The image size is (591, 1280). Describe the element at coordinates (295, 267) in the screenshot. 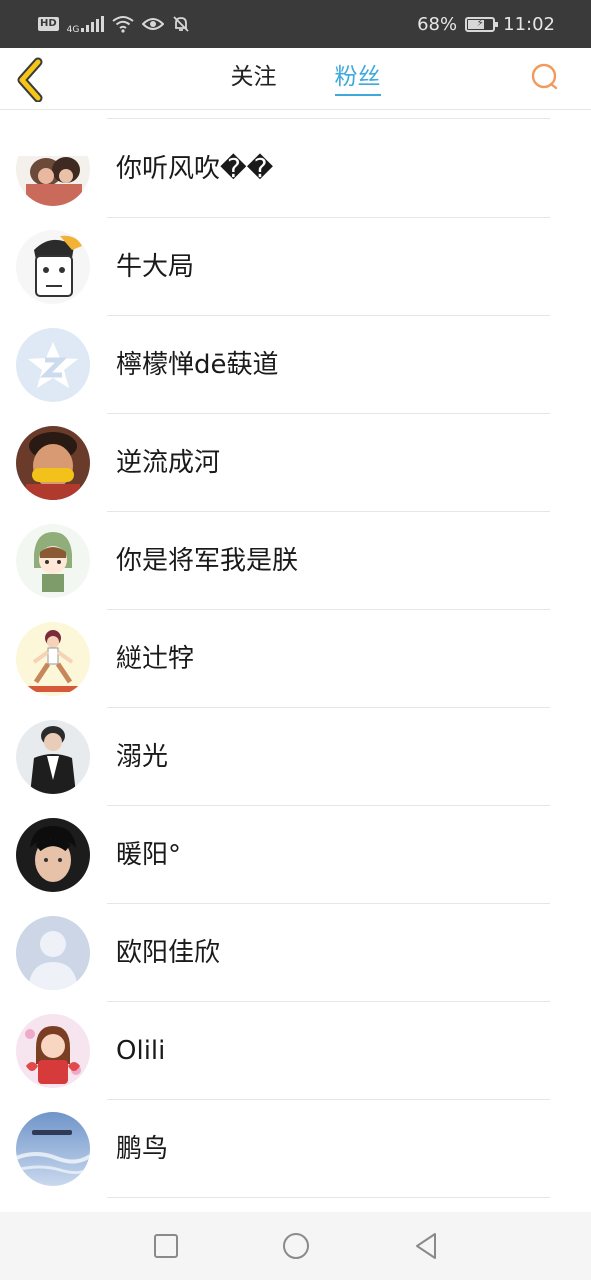

I see `fan-list-item: 牛大局` at that location.